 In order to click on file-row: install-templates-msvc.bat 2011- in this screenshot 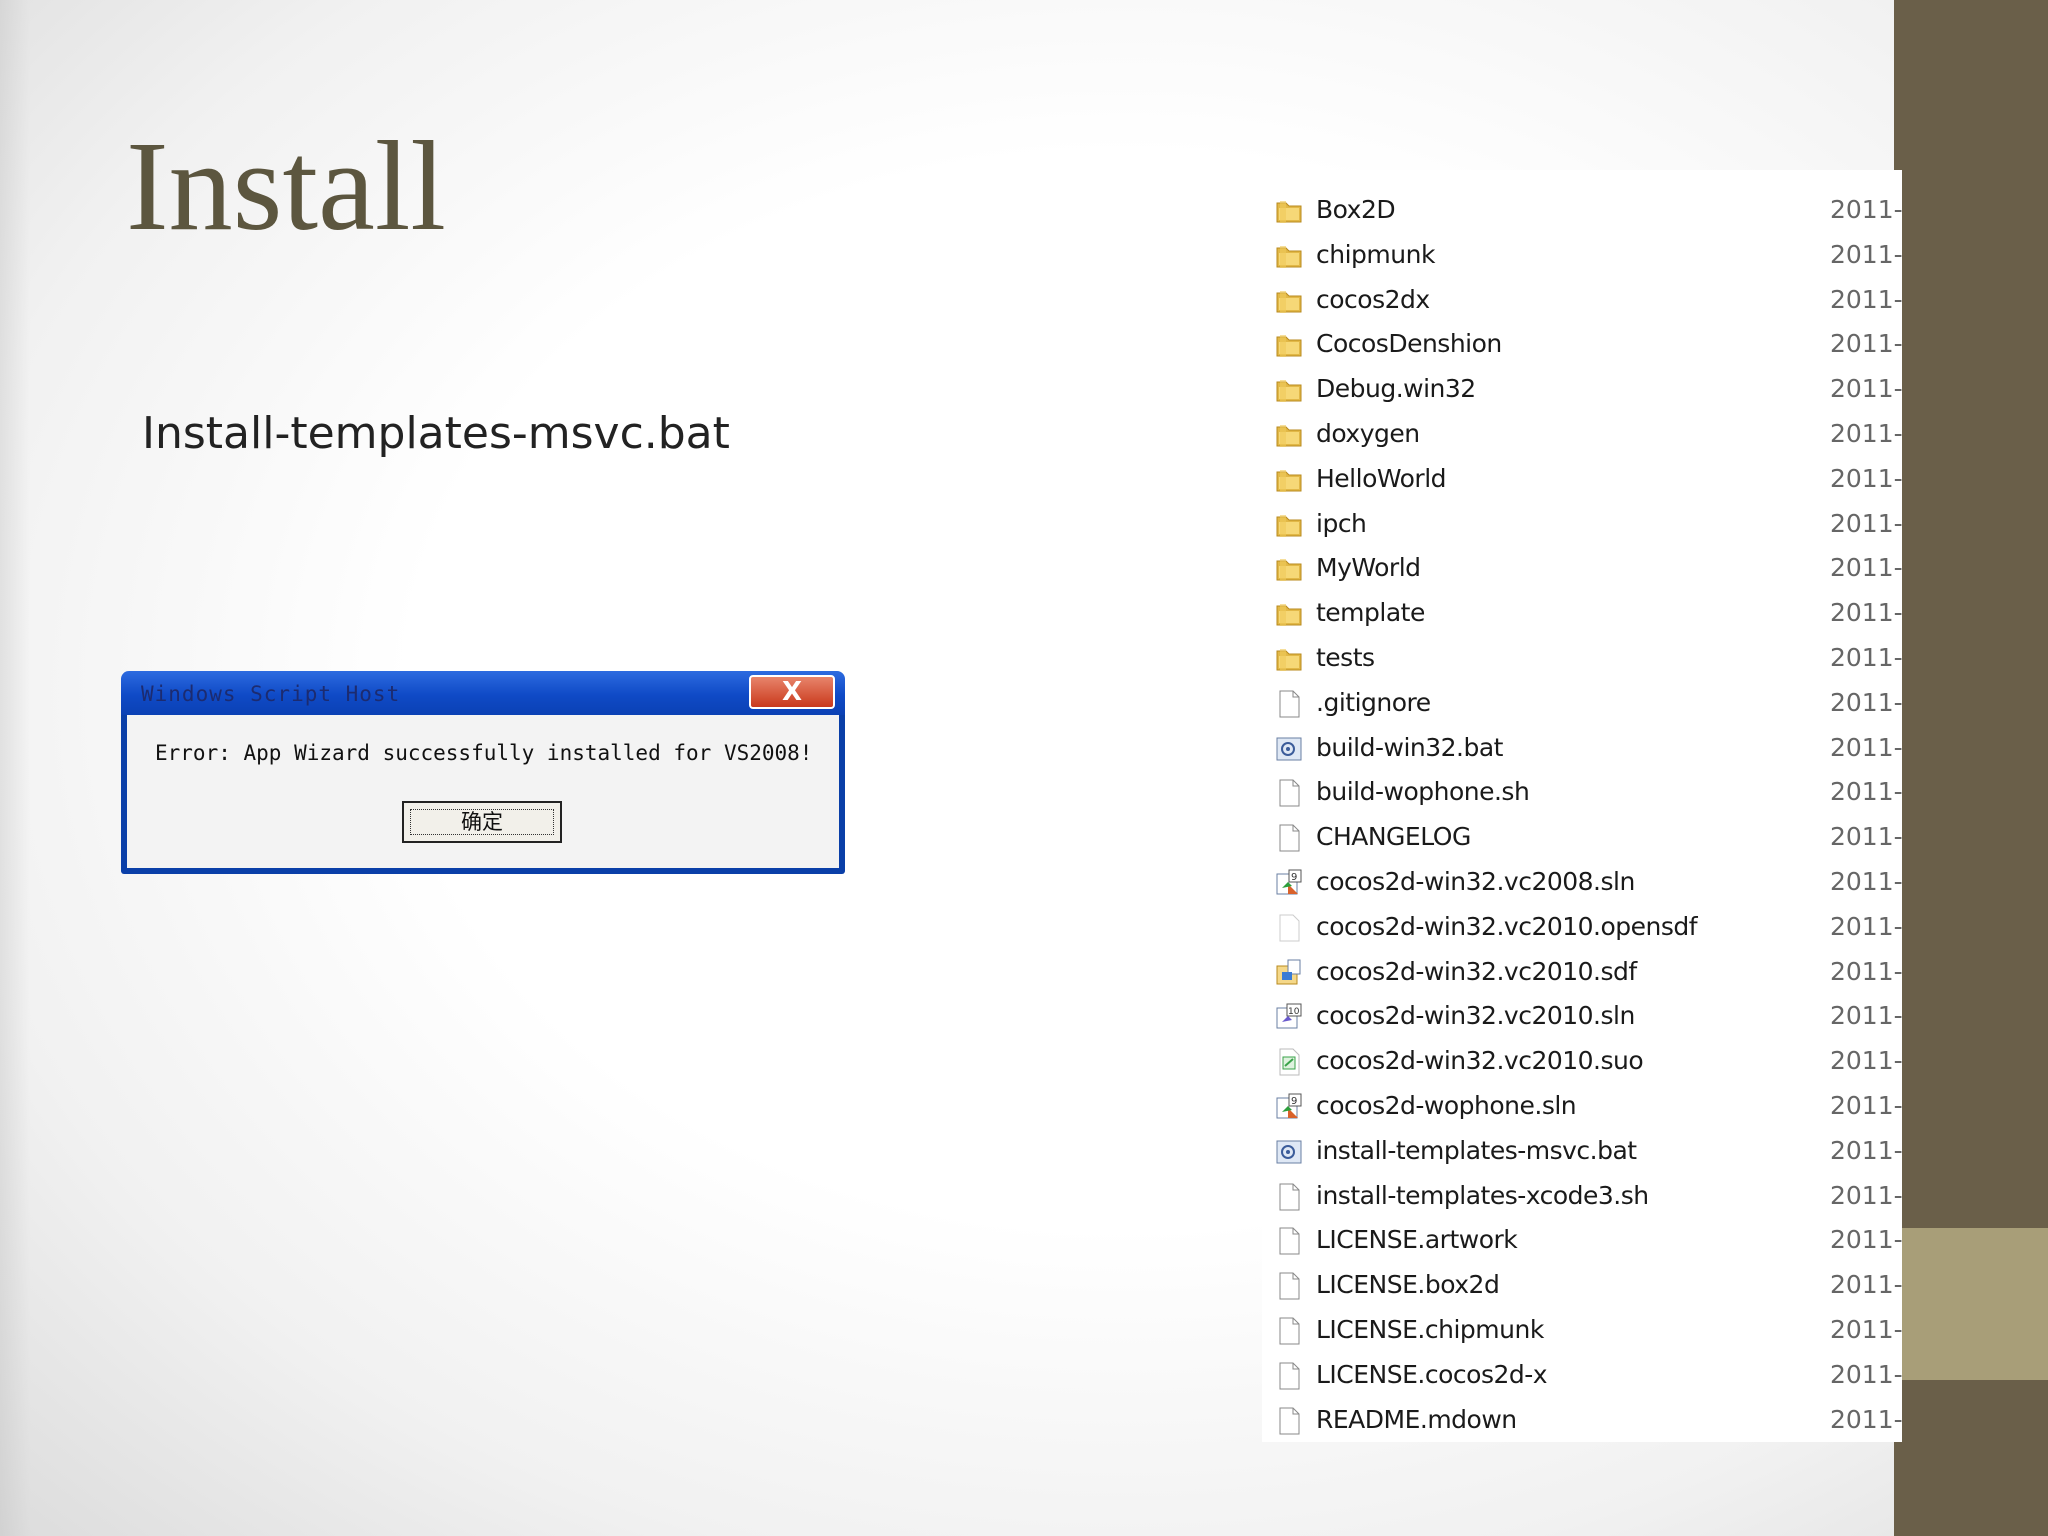, I will do `click(1582, 1151)`.